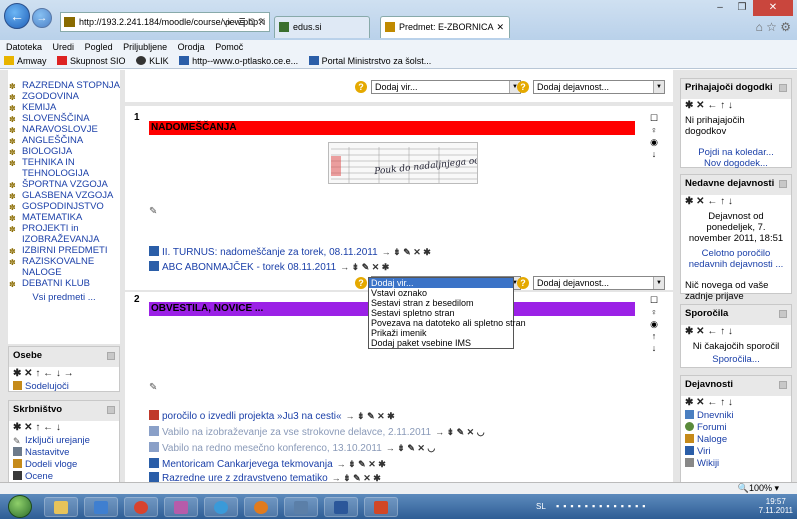  I want to click on language-indicator: SL, so click(541, 506).